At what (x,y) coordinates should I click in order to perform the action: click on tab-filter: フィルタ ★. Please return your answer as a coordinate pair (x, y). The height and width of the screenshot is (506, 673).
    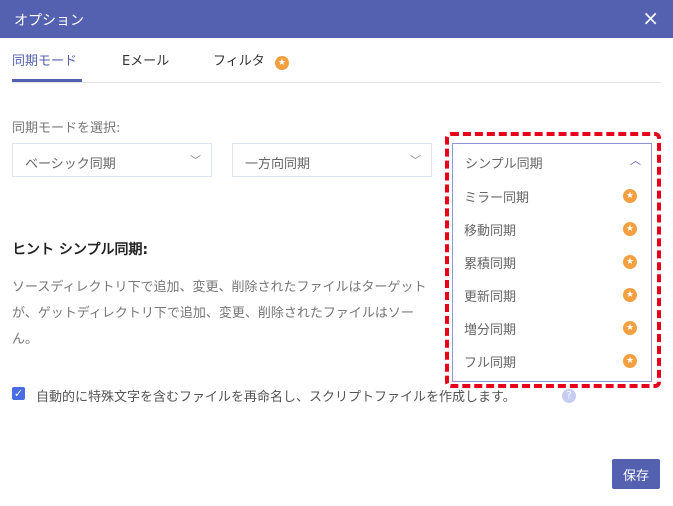
    Looking at the image, I should click on (251, 60).